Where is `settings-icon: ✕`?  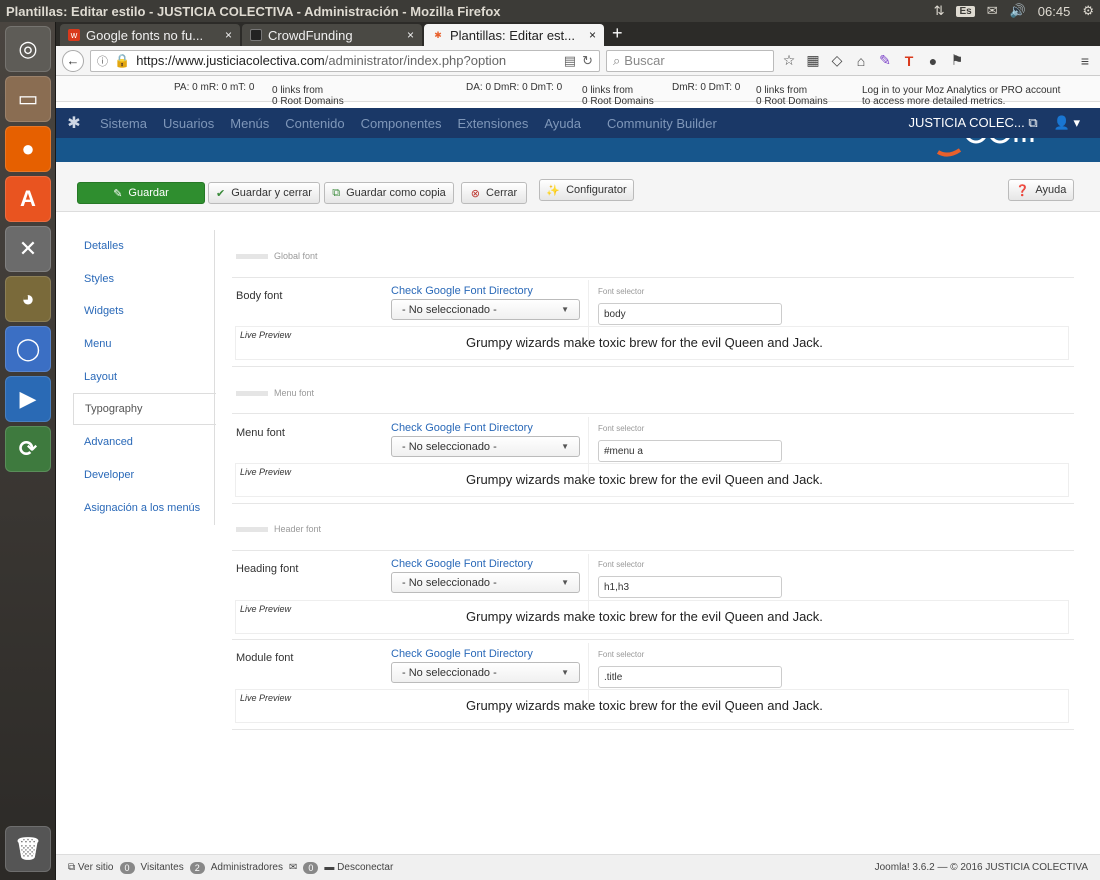 settings-icon: ✕ is located at coordinates (28, 249).